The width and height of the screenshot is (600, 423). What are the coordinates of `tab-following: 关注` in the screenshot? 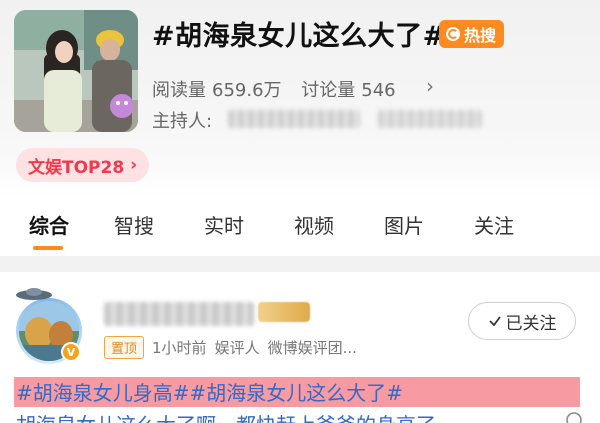 It's located at (494, 224).